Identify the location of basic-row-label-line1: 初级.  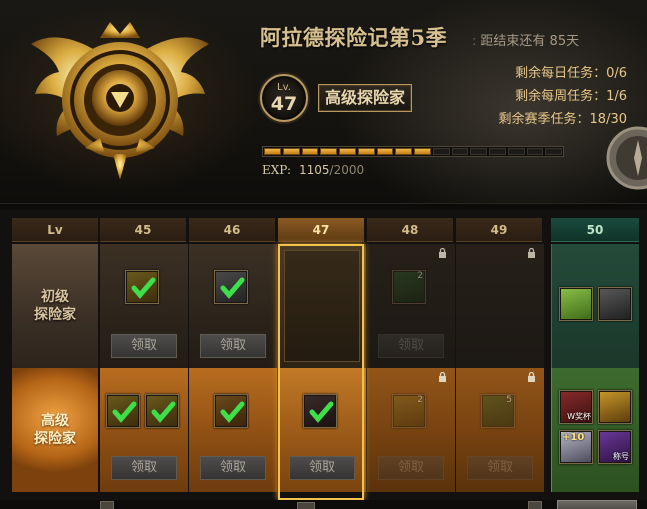
(55, 297).